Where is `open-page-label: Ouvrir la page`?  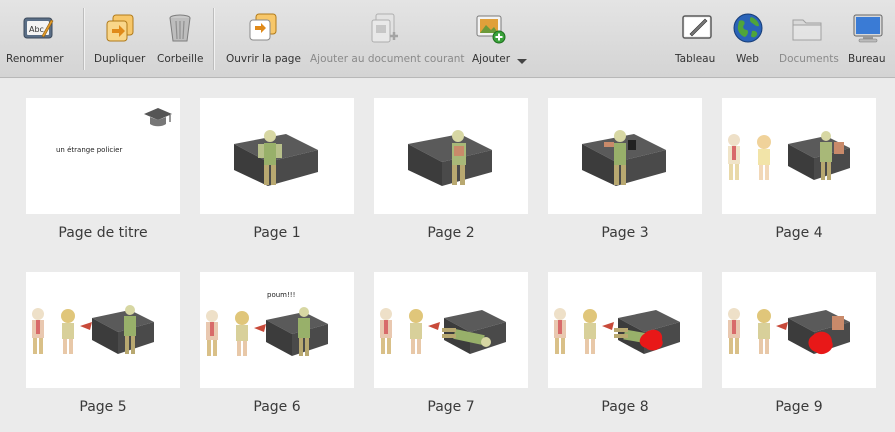 open-page-label: Ouvrir la page is located at coordinates (263, 59).